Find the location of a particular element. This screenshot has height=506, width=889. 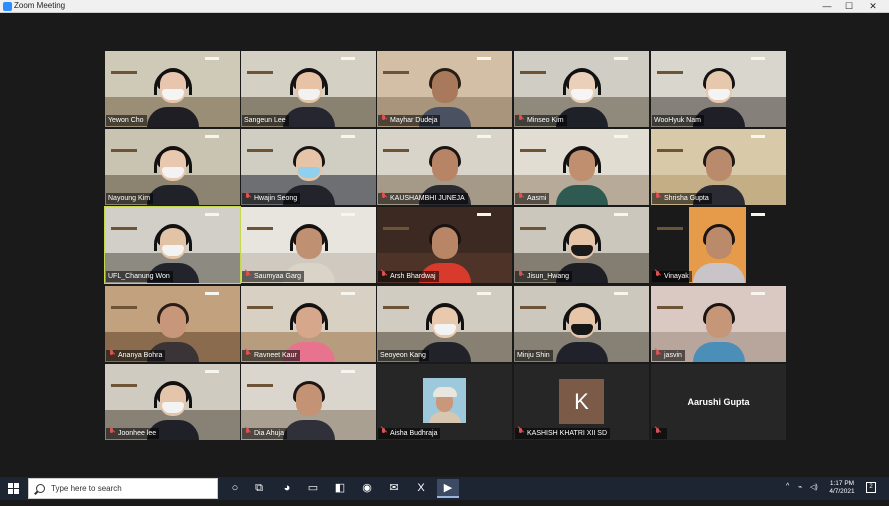

participant-tile: UFL_Chanung Won is located at coordinates (172, 245).